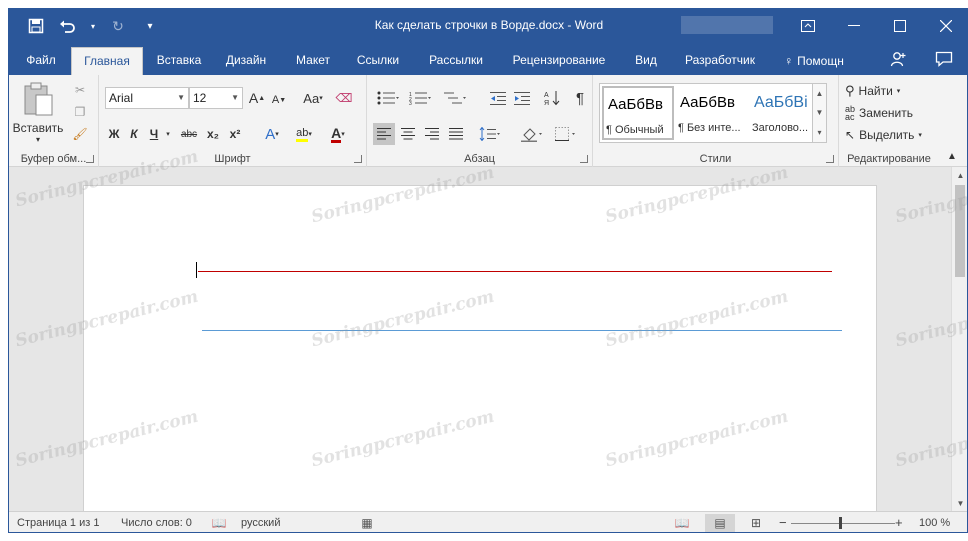 Image resolution: width=968 pixels, height=541 pixels. Describe the element at coordinates (532, 134) in the screenshot. I see `shading-icon` at that location.